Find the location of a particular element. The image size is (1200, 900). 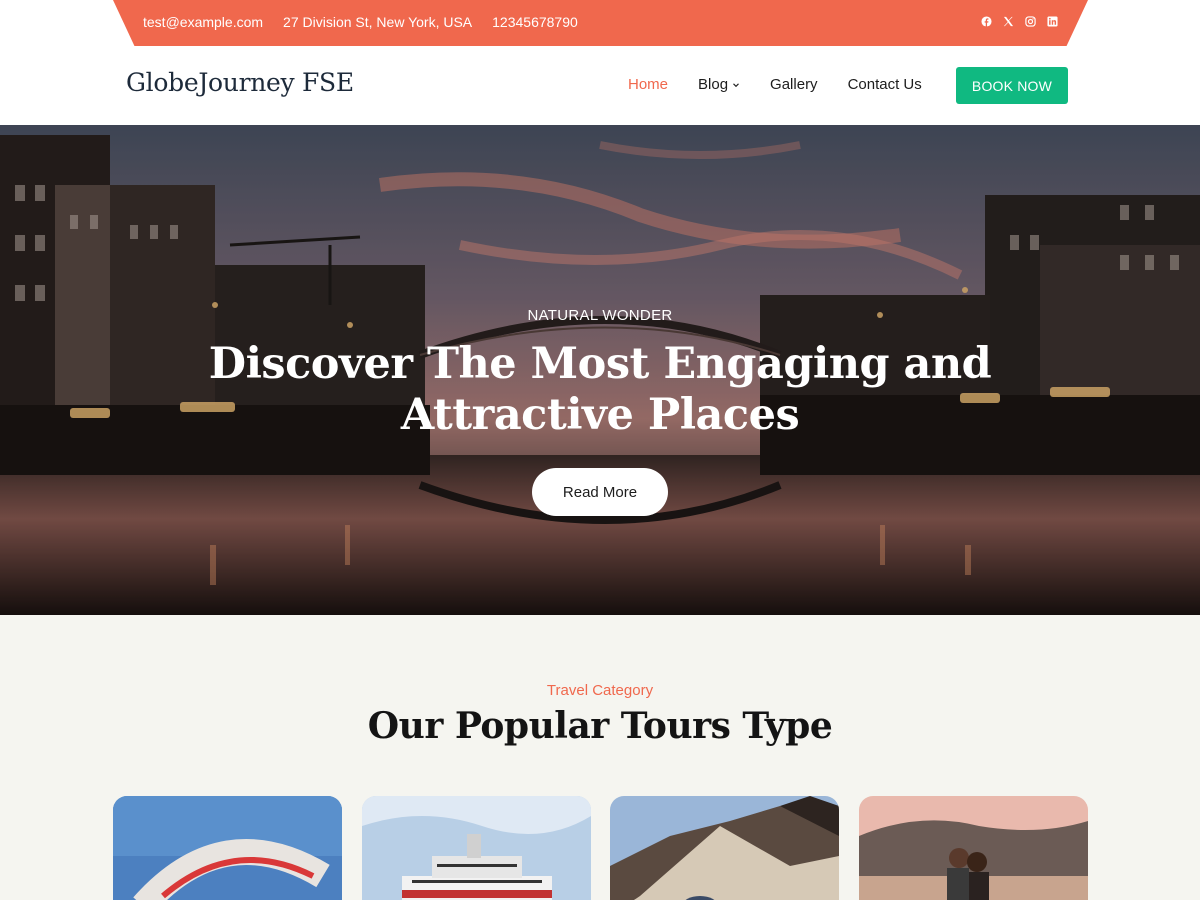

beach-couple-image is located at coordinates (973, 848).